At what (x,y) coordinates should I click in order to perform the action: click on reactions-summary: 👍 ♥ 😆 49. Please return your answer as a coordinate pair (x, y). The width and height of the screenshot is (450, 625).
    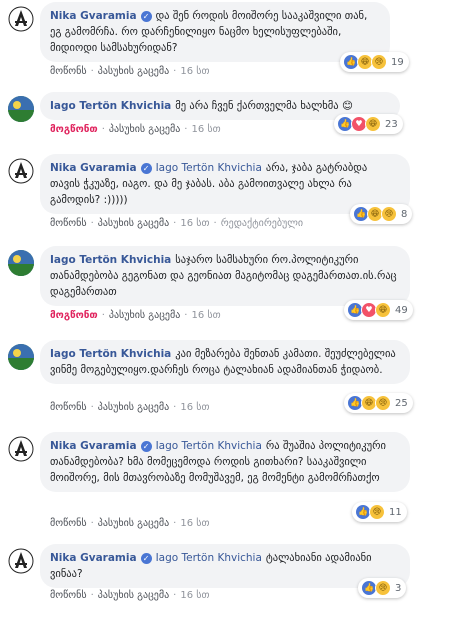
    Looking at the image, I should click on (378, 310).